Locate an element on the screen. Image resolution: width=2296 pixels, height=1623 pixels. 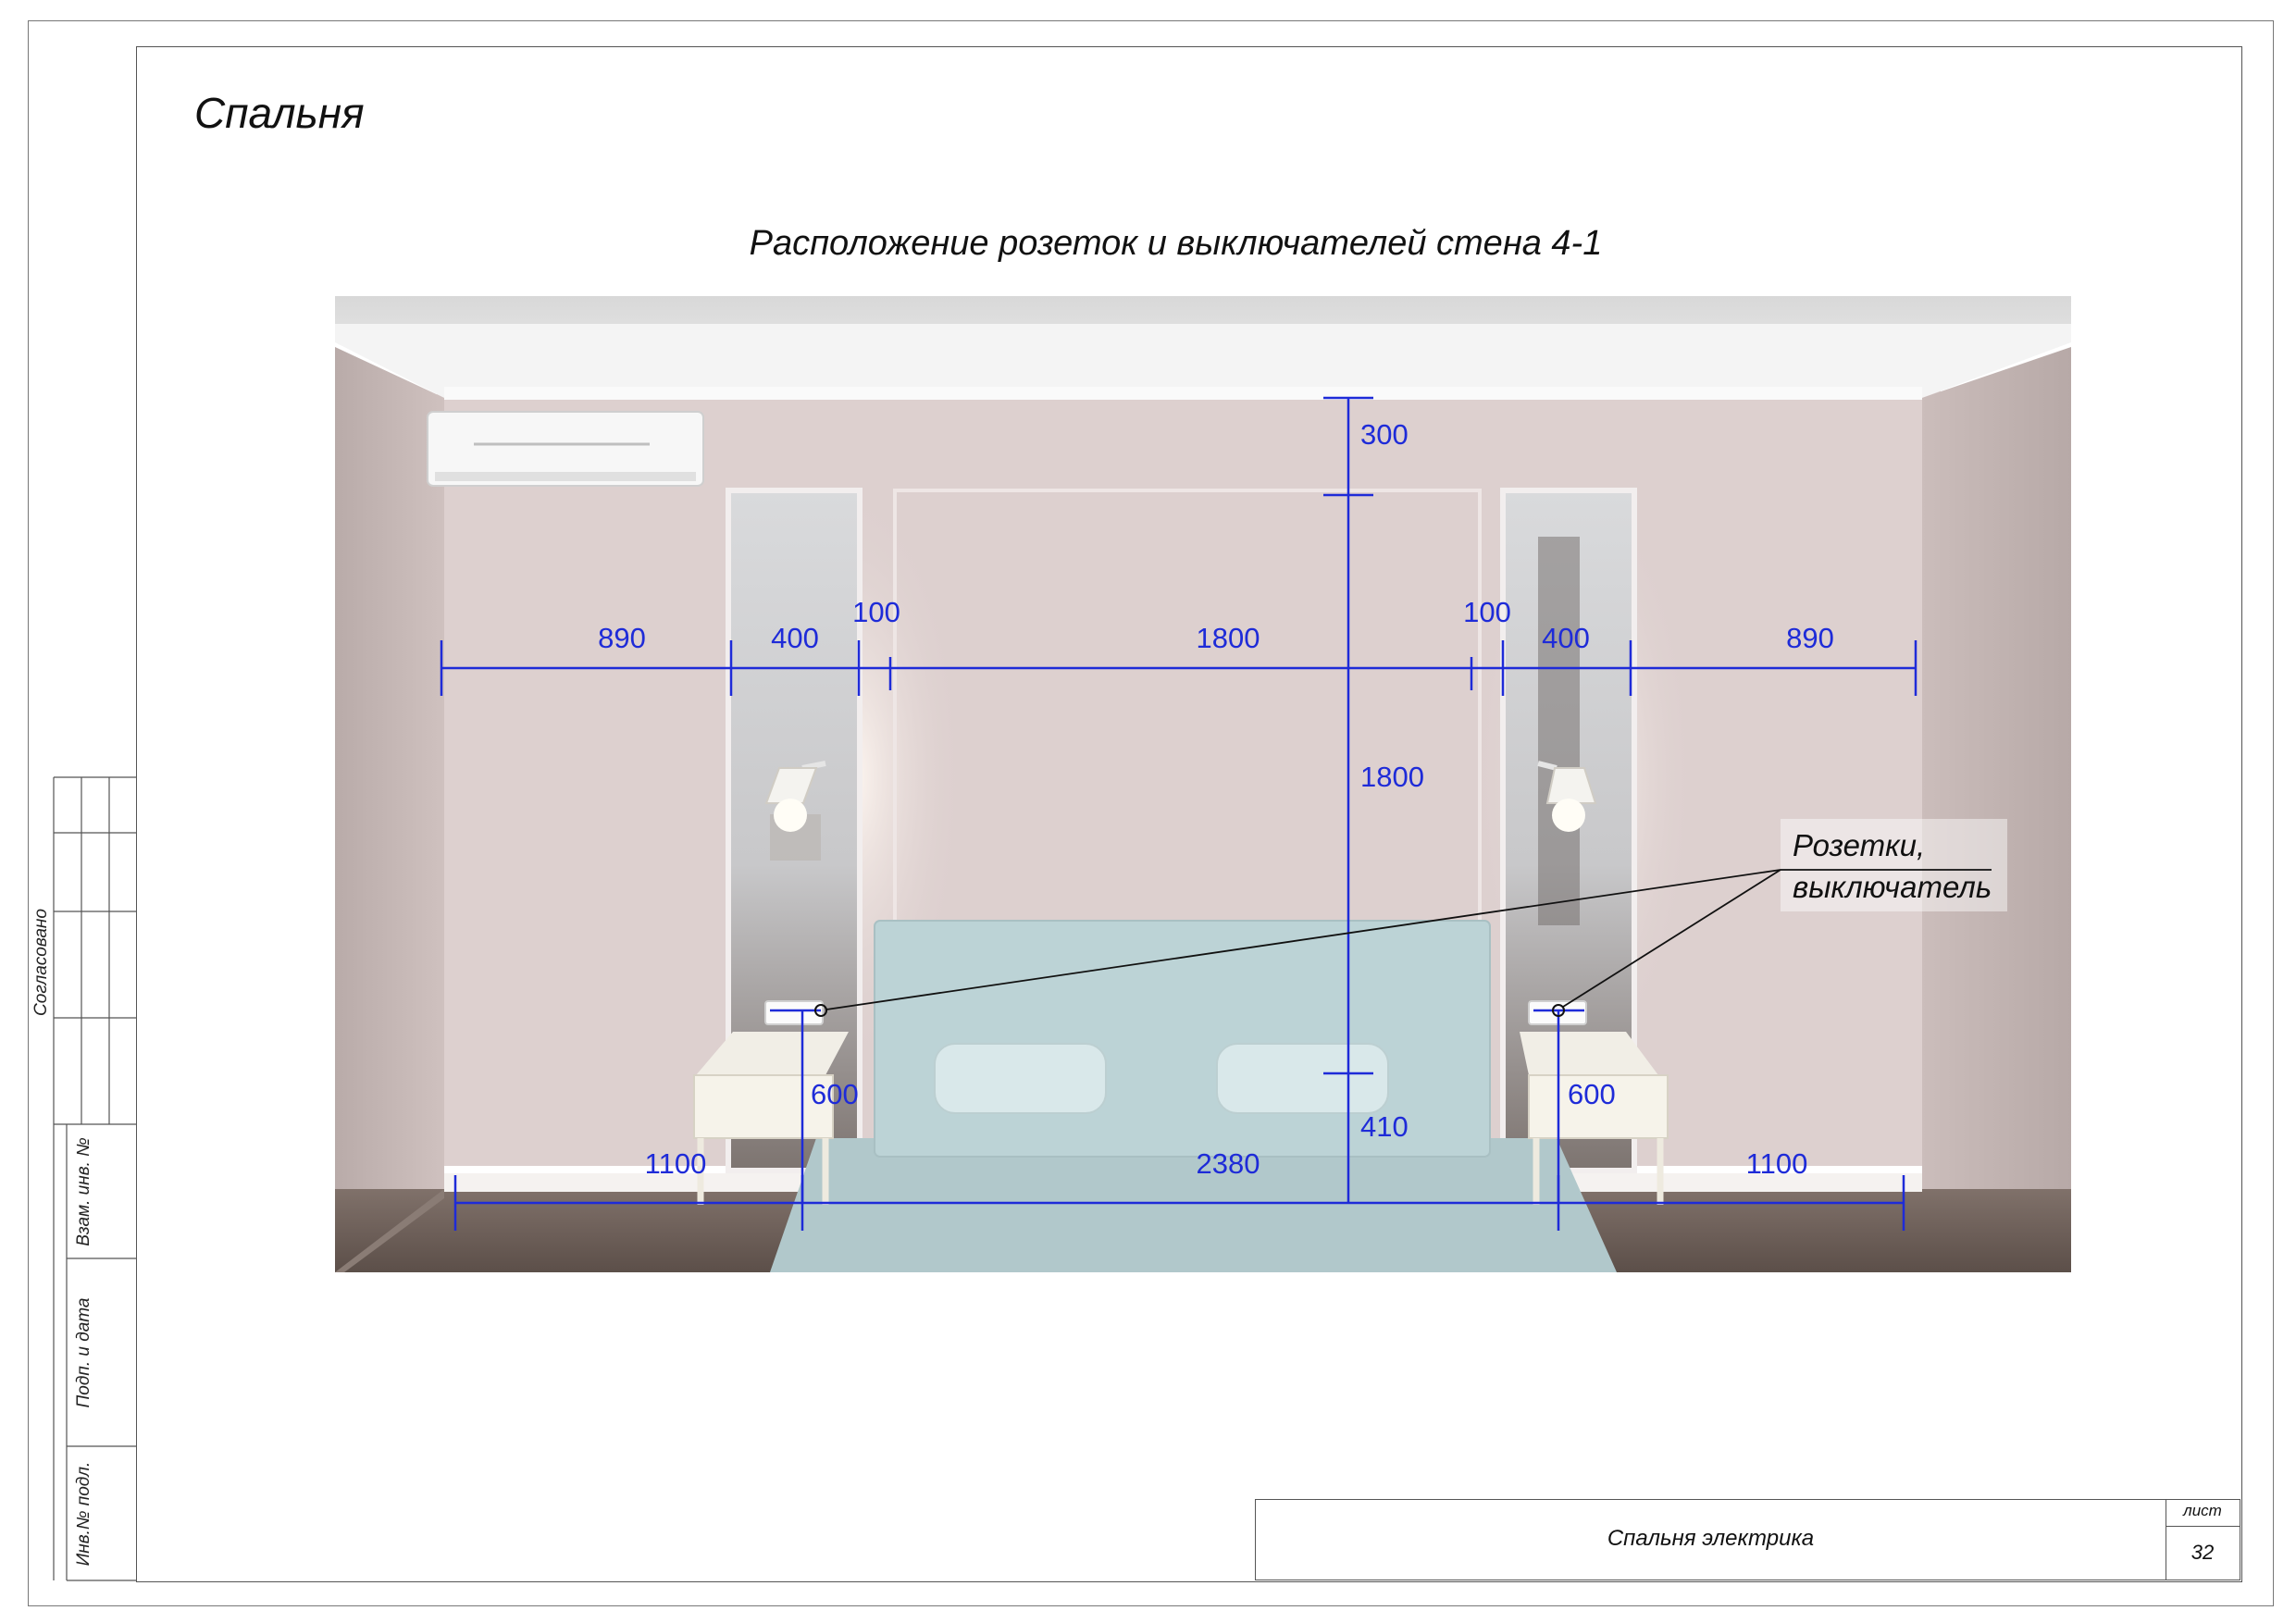
dim-top-890-right: 890 is located at coordinates (1810, 638).